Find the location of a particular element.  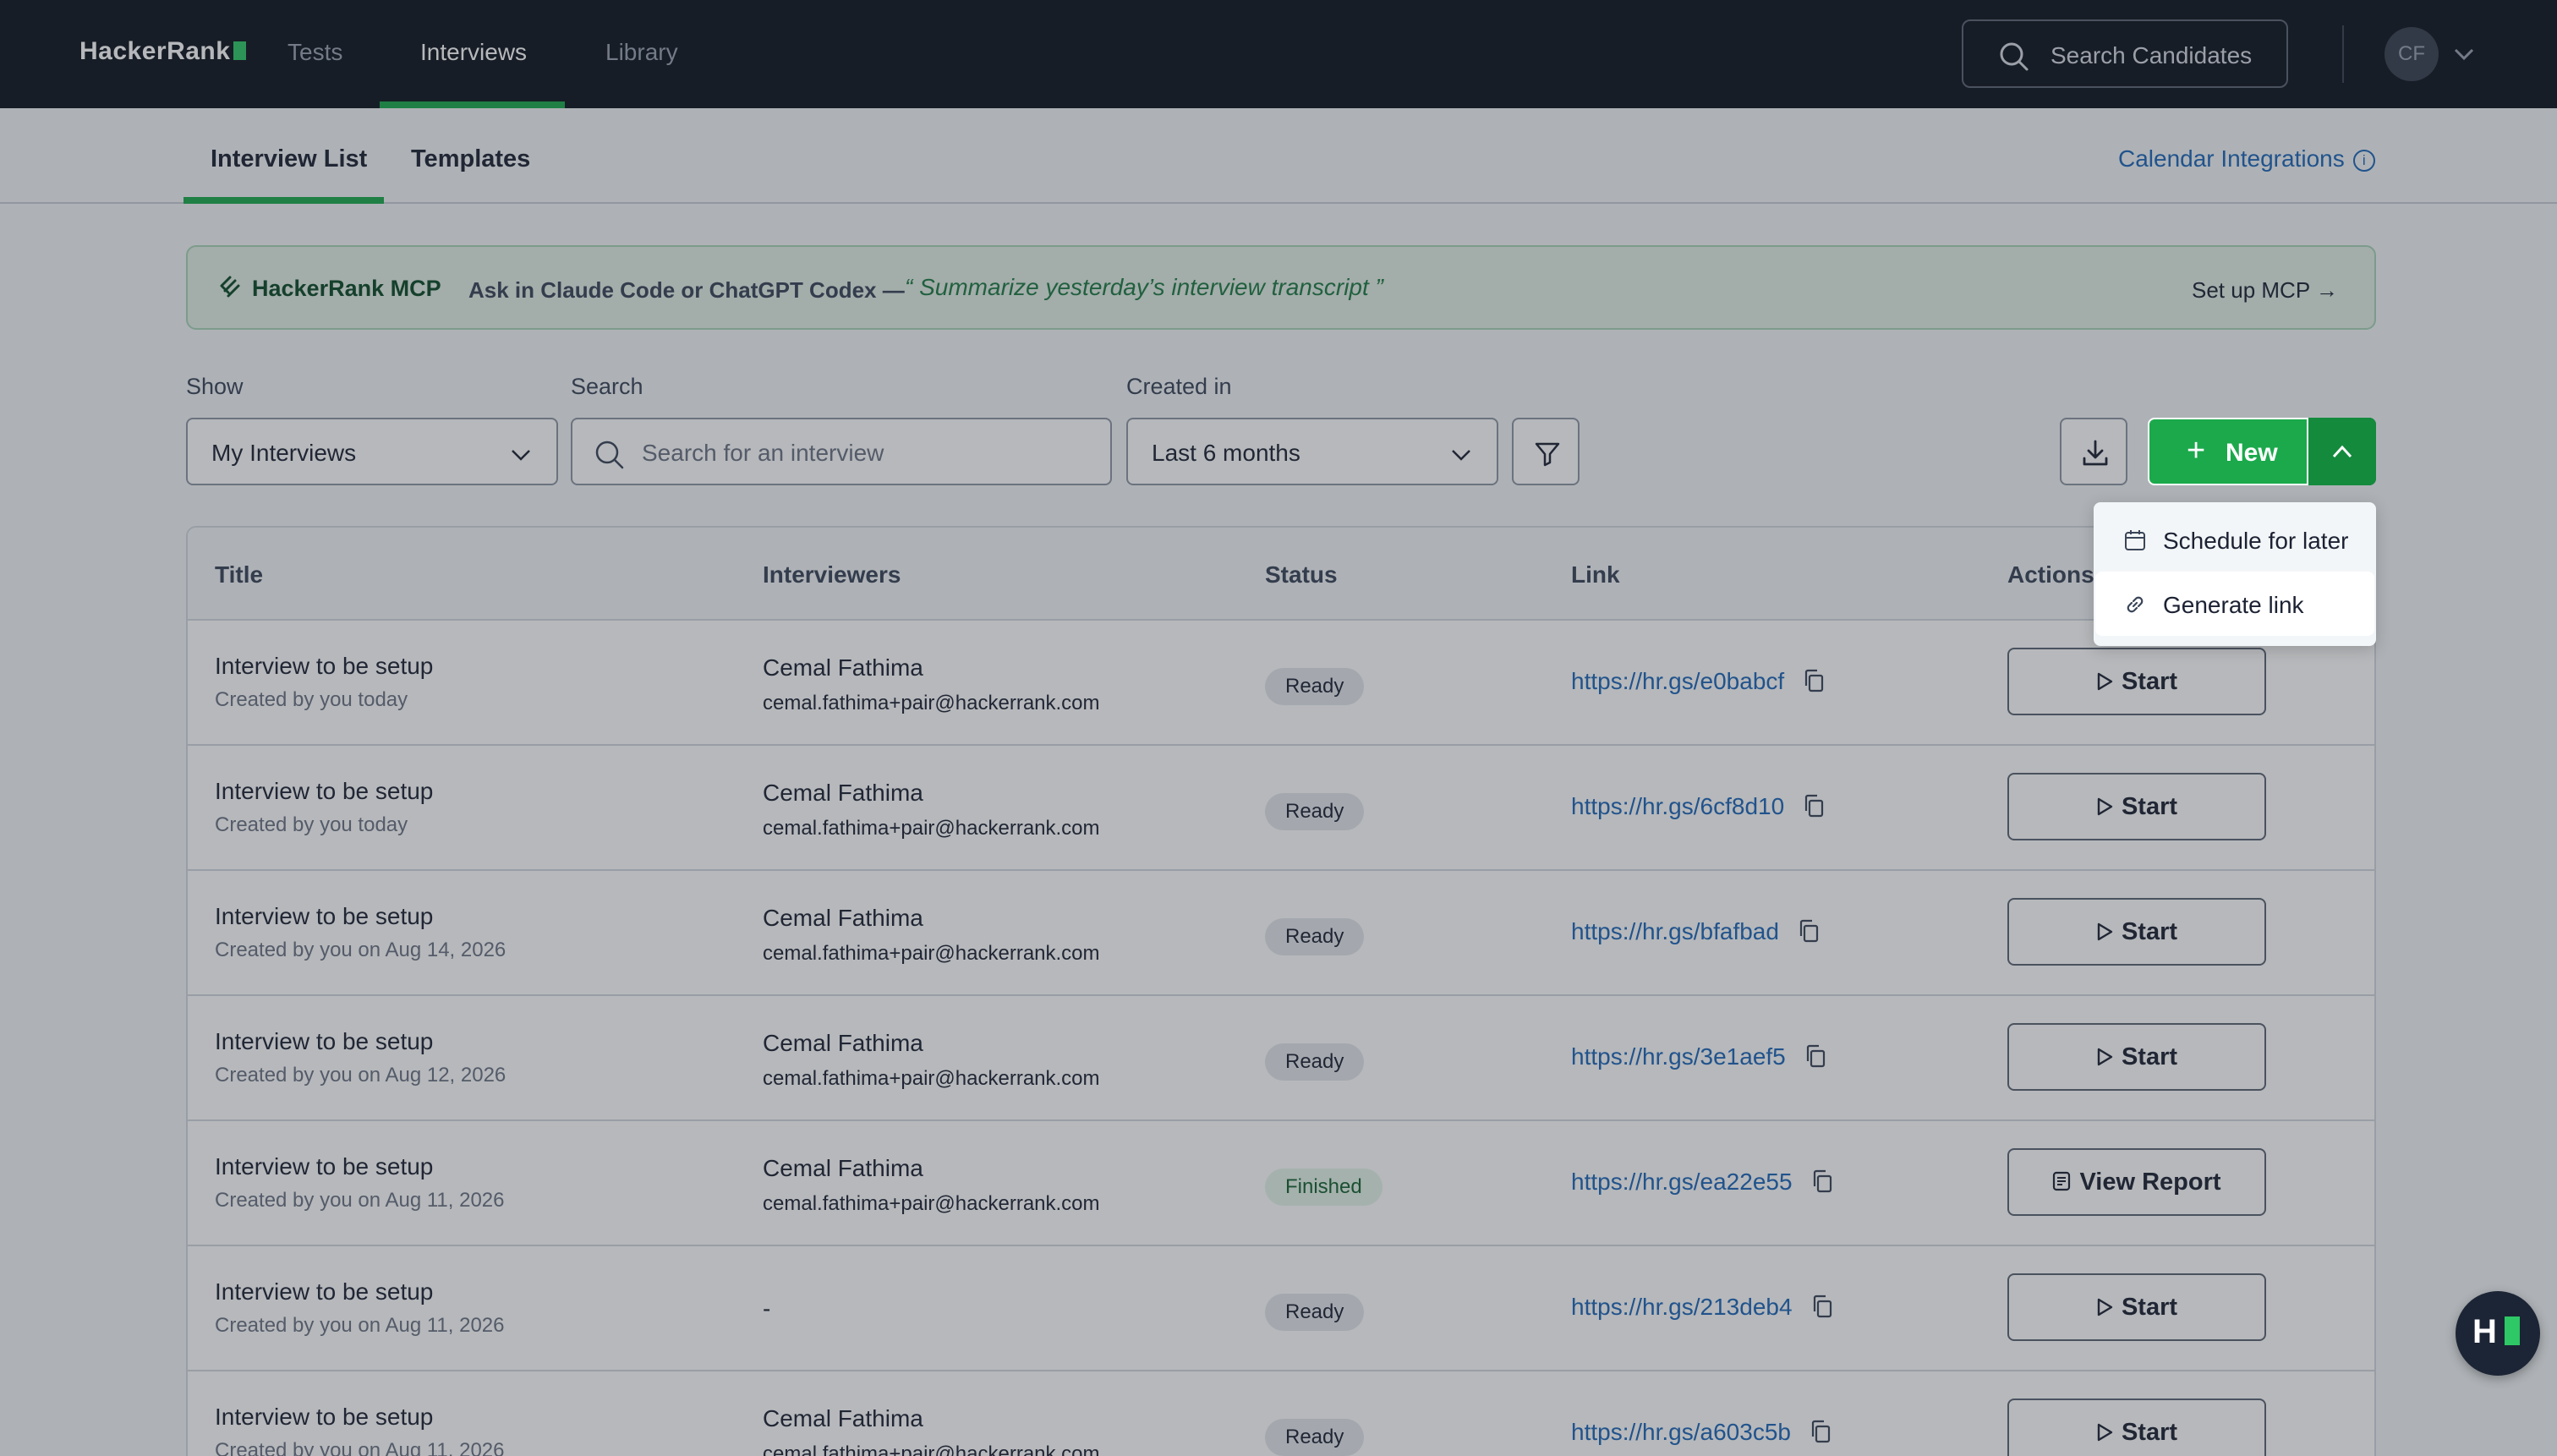

generate-link-label: Generate link is located at coordinates (2233, 605).